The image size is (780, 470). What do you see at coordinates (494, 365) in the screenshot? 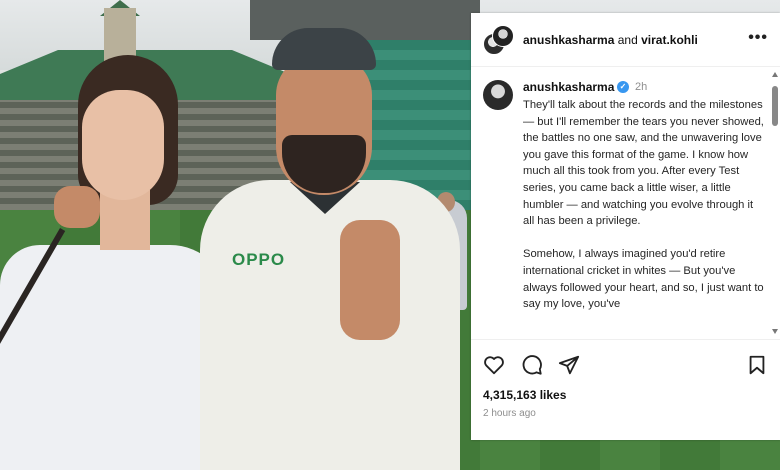
I see `heart-icon` at bounding box center [494, 365].